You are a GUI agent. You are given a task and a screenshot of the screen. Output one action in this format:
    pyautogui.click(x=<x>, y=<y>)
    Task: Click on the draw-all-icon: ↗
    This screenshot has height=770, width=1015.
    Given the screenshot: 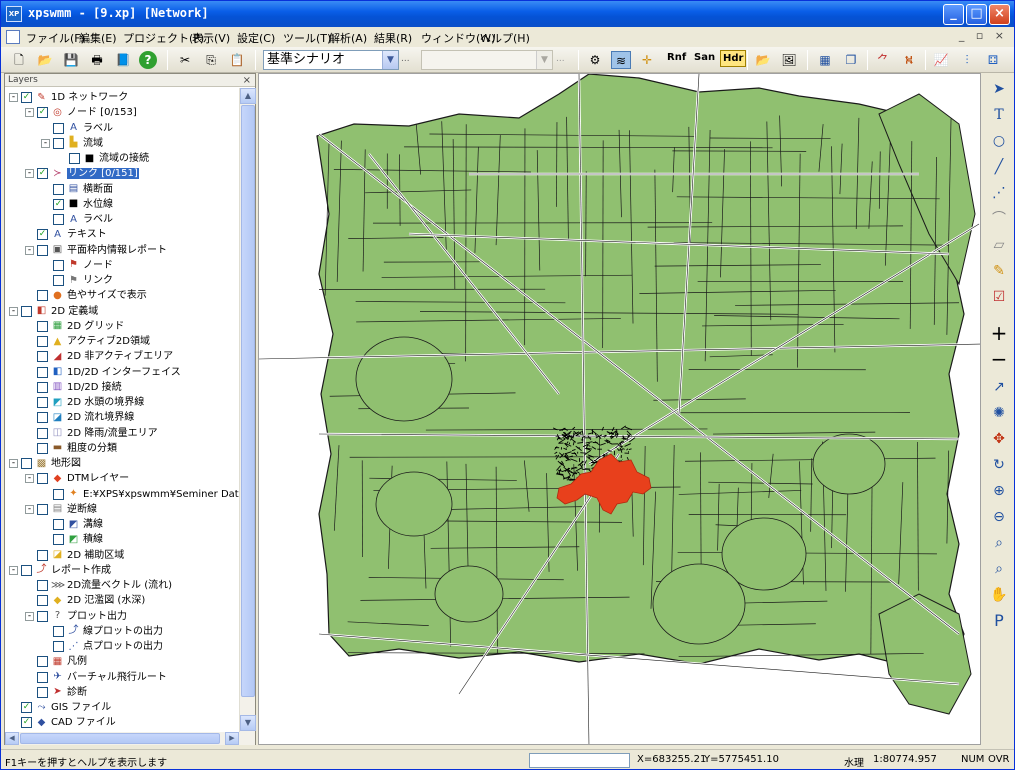 What is the action you would take?
    pyautogui.click(x=999, y=387)
    